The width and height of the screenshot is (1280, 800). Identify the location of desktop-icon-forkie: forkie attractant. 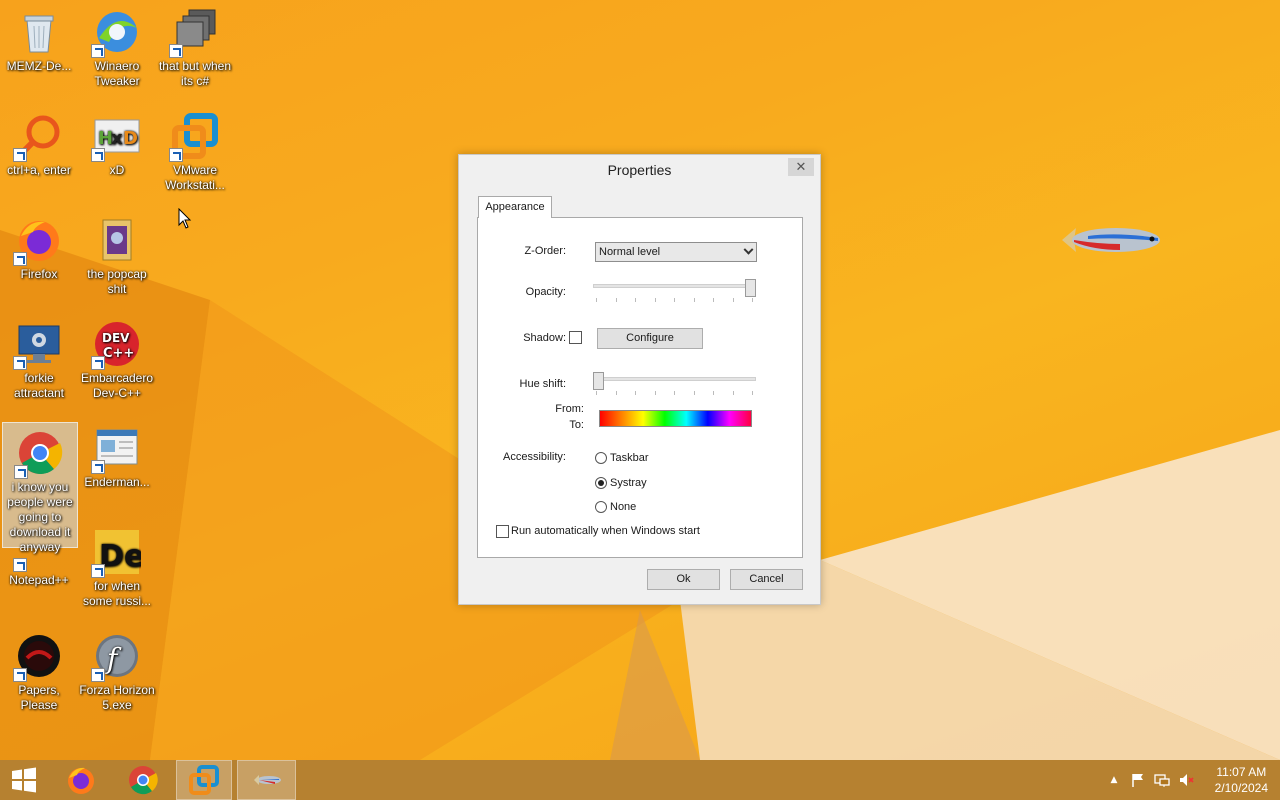
(39, 357).